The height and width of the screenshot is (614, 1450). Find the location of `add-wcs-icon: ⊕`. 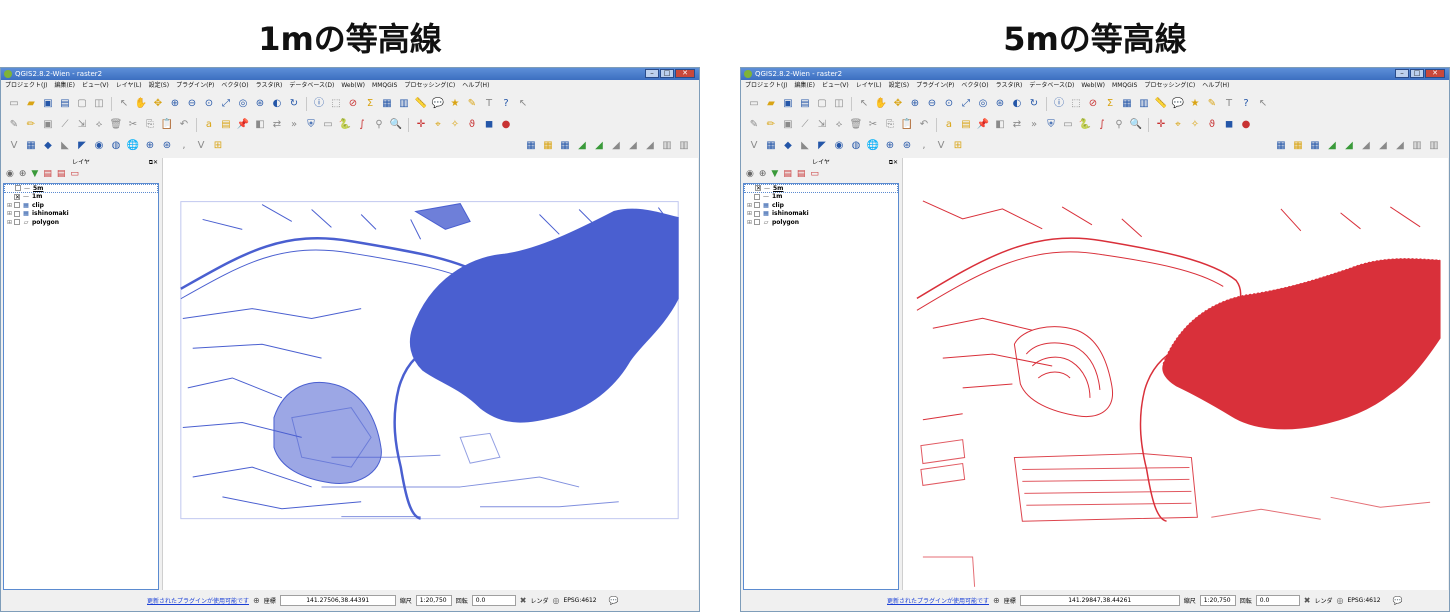

add-wcs-icon: ⊕ is located at coordinates (150, 146).